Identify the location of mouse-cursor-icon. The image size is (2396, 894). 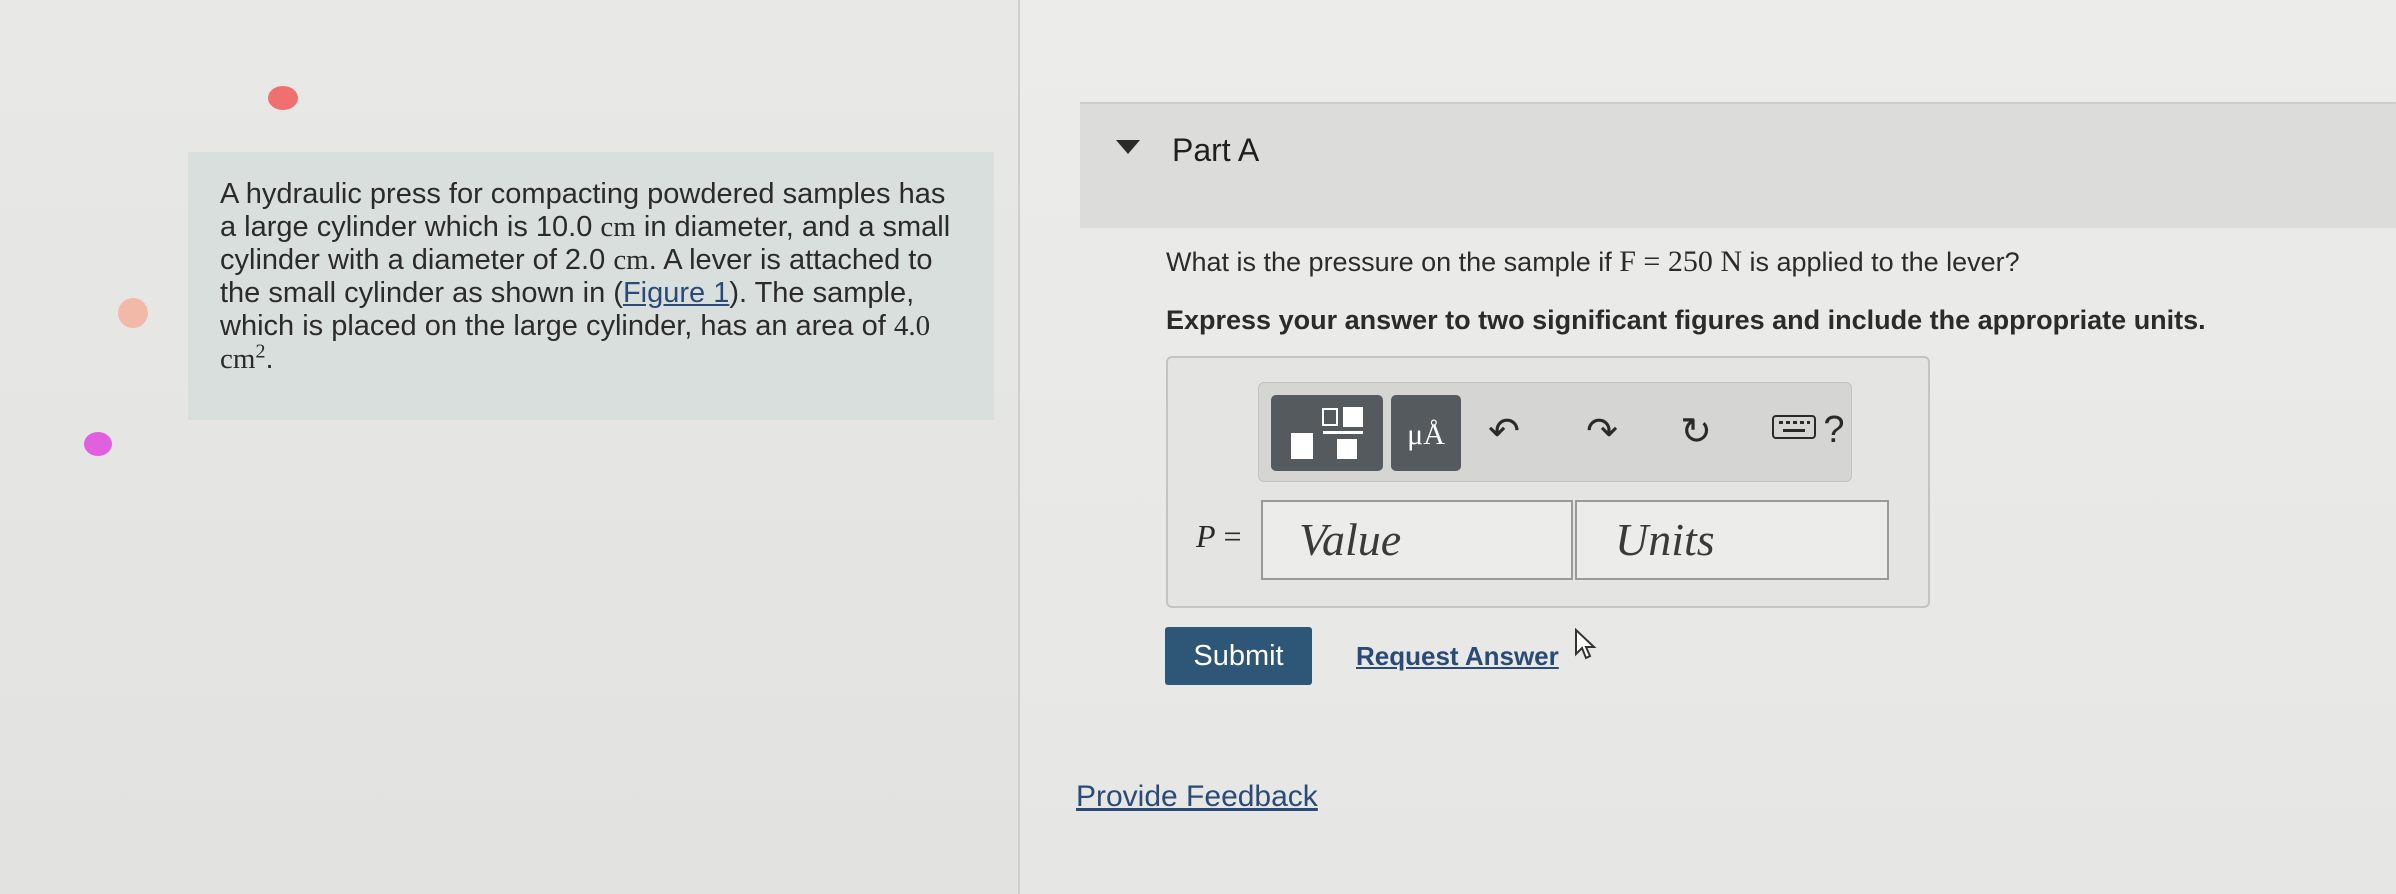
(1586, 644).